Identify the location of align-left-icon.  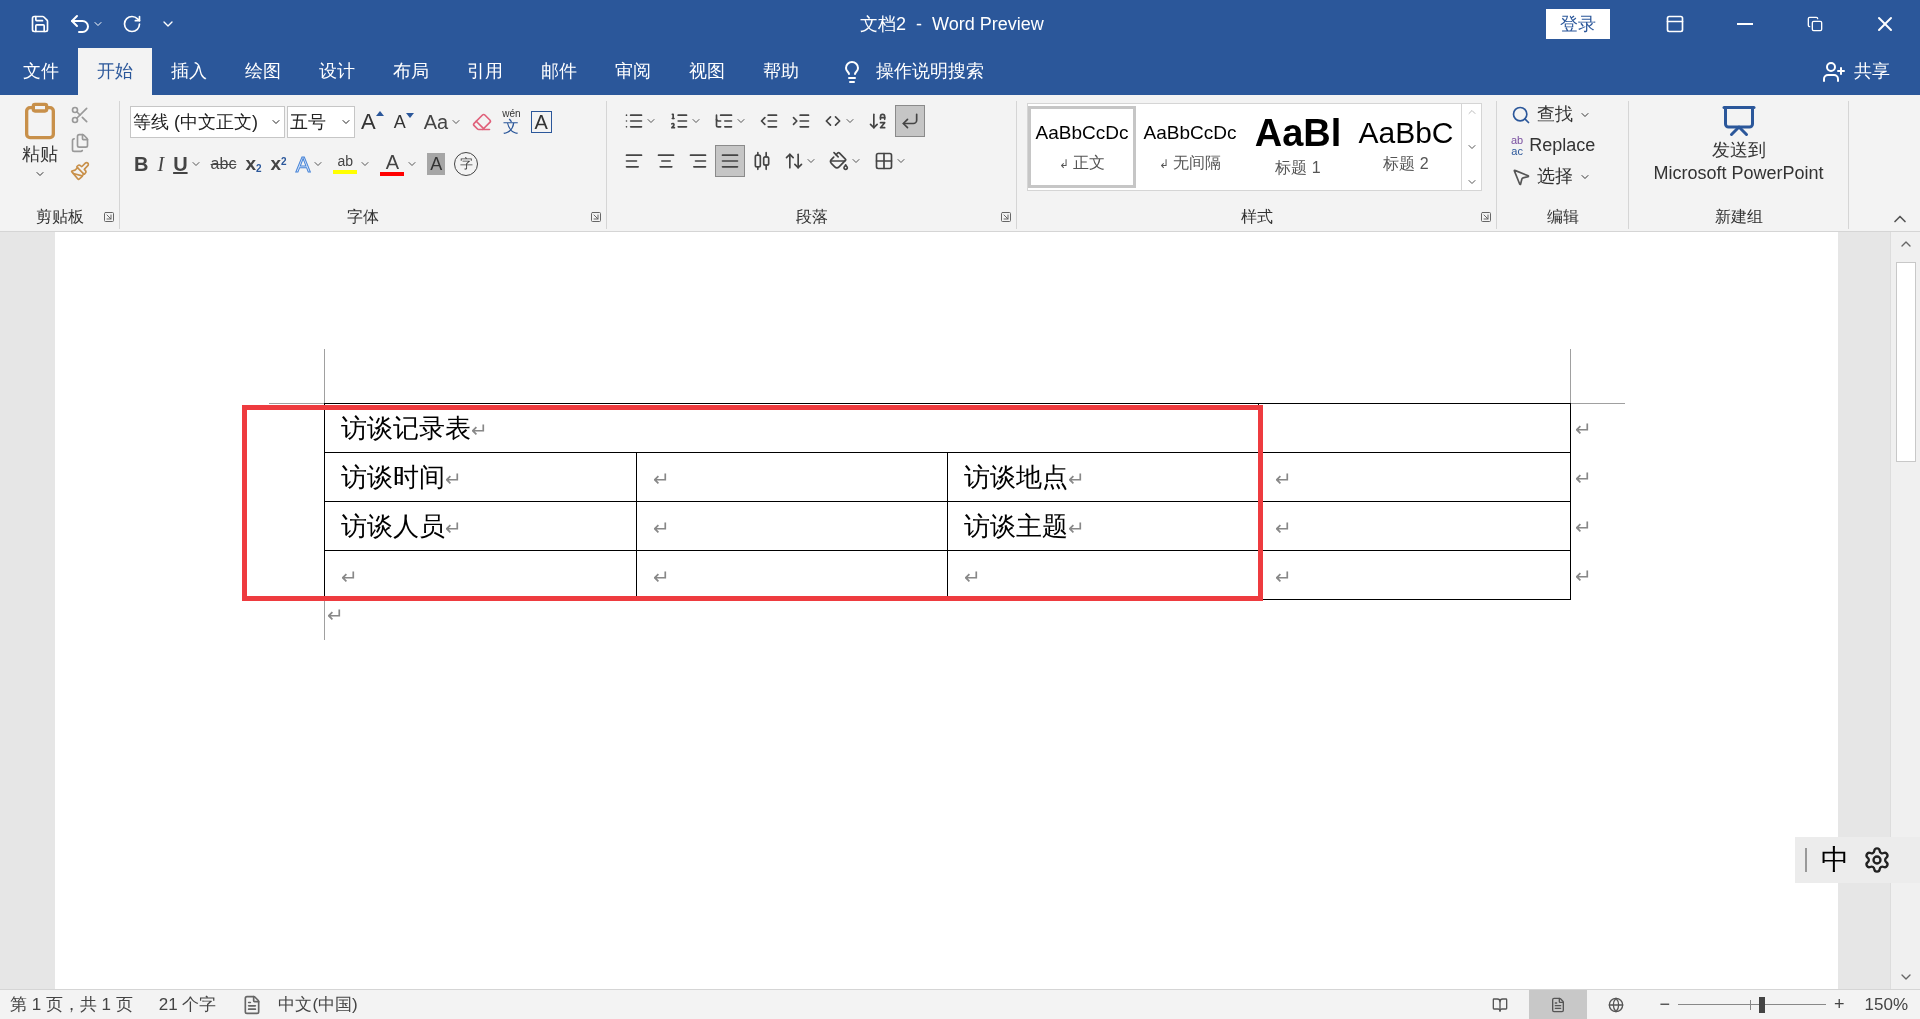
(634, 161).